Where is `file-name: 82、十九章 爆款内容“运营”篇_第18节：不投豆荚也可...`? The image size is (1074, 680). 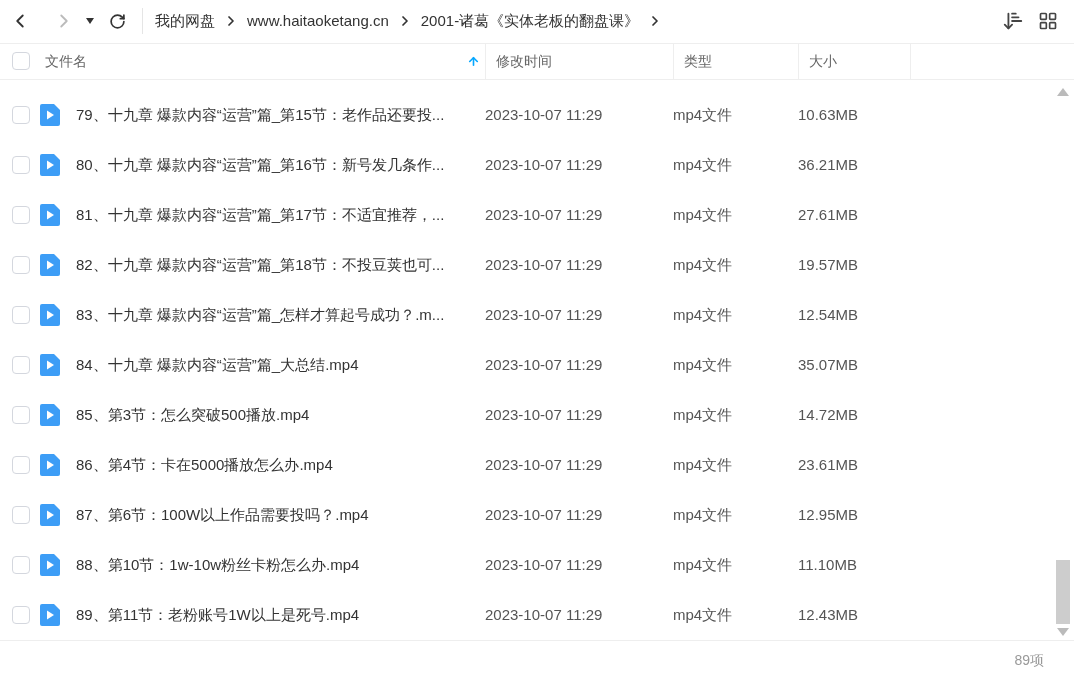
file-name: 82、十九章 爆款内容“运营”篇_第18节：不投豆荚也可... is located at coordinates (280, 265).